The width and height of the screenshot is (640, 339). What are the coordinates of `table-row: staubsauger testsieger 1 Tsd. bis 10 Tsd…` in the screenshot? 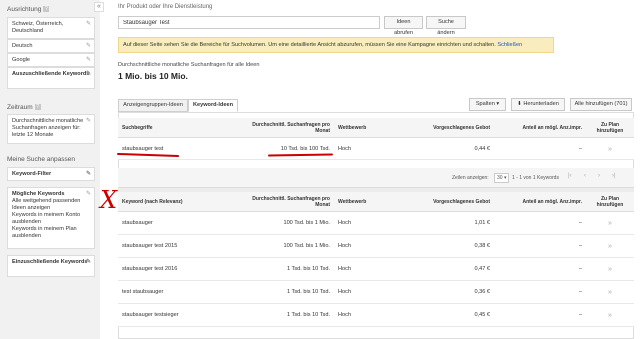 It's located at (376, 315).